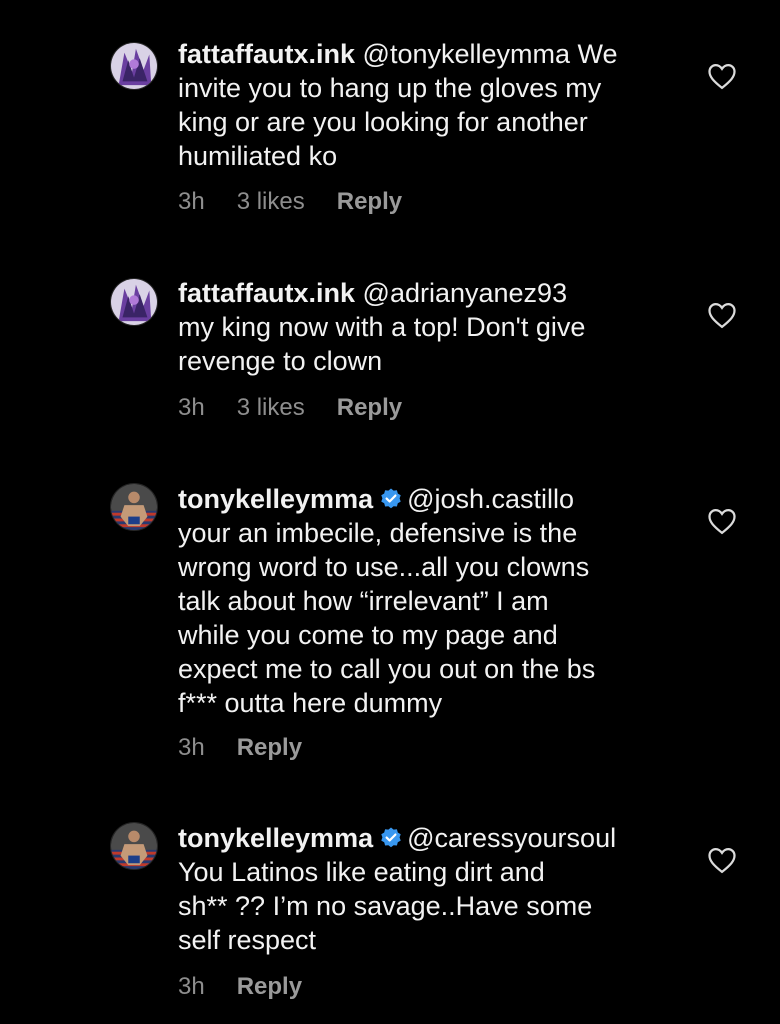 This screenshot has height=1024, width=780. I want to click on comment-text-line: humiliated ko, so click(258, 156).